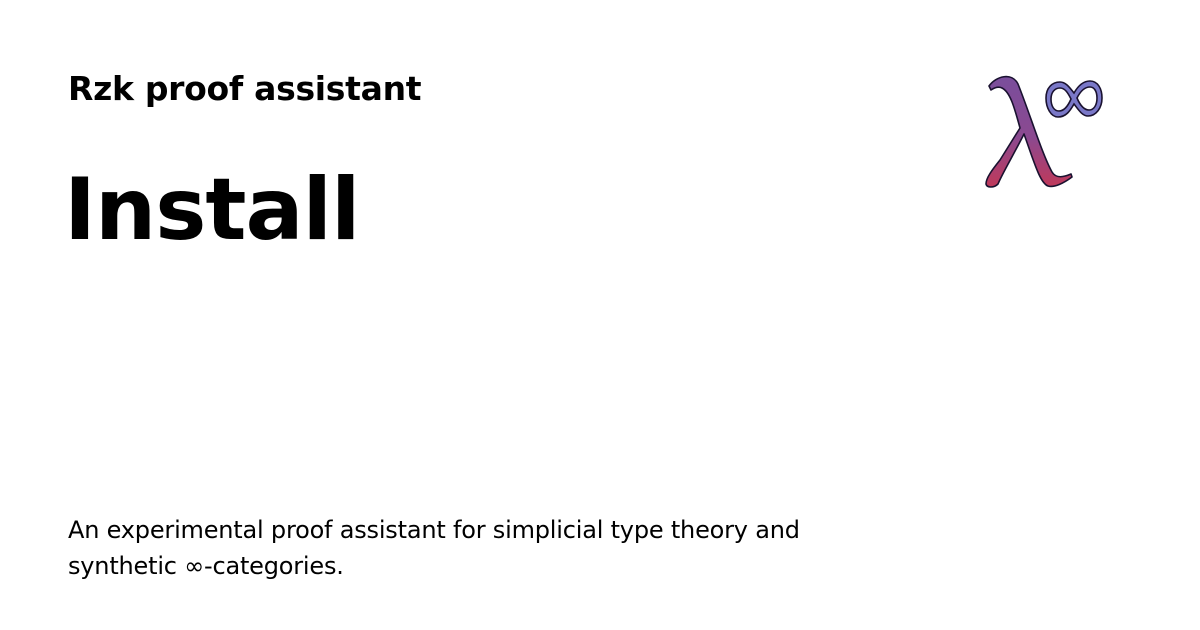  Describe the element at coordinates (245, 88) in the screenshot. I see `site-name: Rzk proof assistant` at that location.